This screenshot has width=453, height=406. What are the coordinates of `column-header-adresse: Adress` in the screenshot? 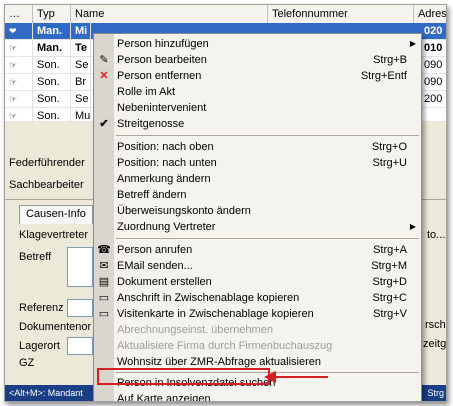 It's located at (430, 14).